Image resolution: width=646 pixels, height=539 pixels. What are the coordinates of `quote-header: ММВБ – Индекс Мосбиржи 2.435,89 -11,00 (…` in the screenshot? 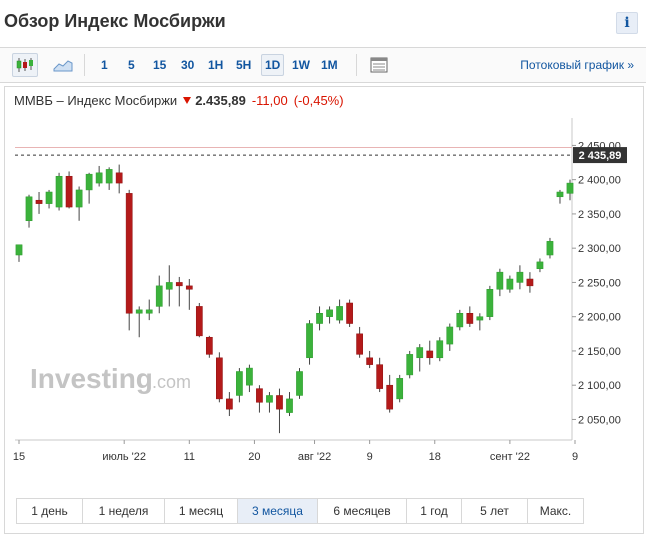 It's located at (179, 100).